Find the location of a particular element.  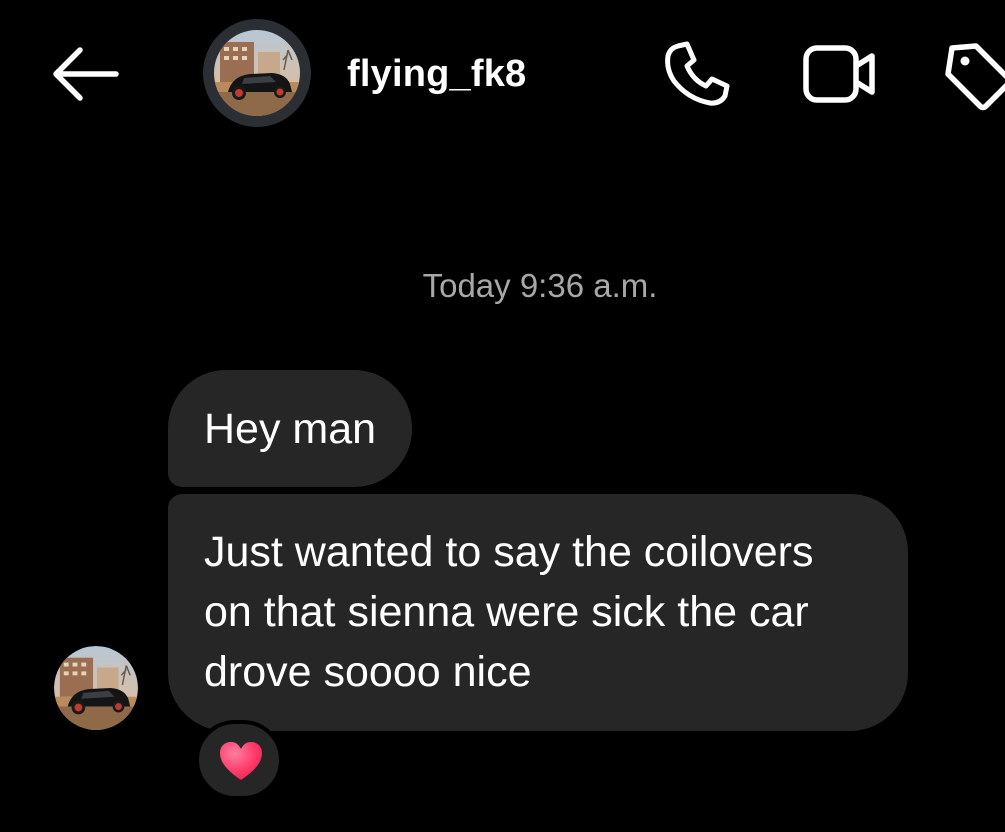

video-call-button is located at coordinates (838, 74).